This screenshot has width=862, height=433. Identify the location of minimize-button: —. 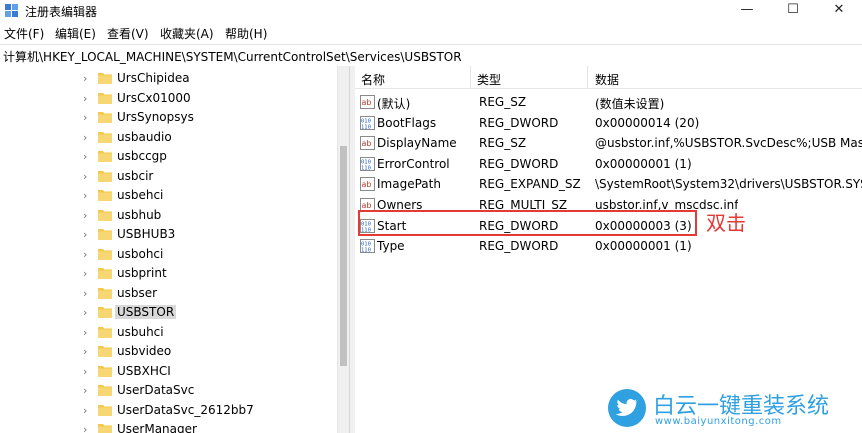
(747, 11).